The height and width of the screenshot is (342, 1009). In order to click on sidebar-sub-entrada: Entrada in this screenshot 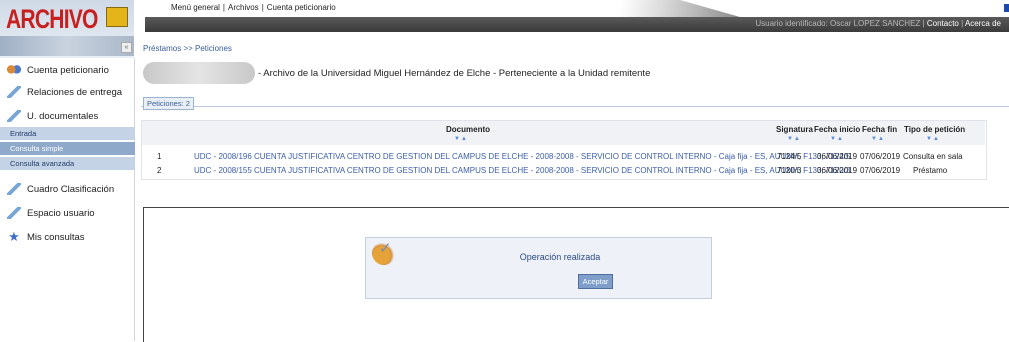, I will do `click(67, 133)`.